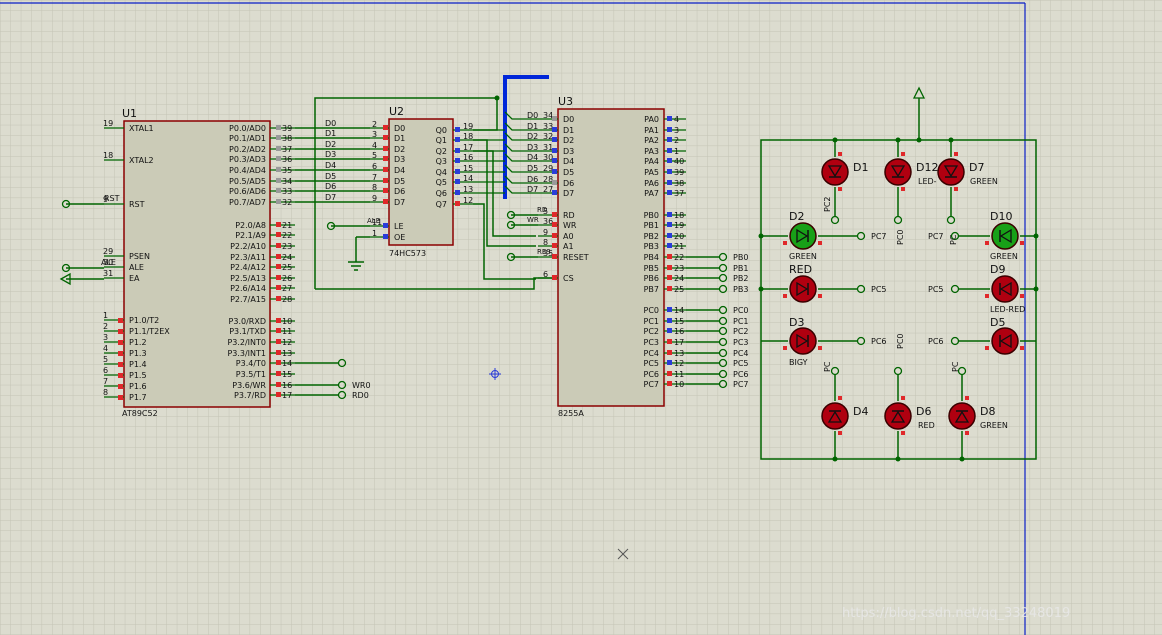  Describe the element at coordinates (679, 225) in the screenshot. I see `u3-pin-number: 19` at that location.